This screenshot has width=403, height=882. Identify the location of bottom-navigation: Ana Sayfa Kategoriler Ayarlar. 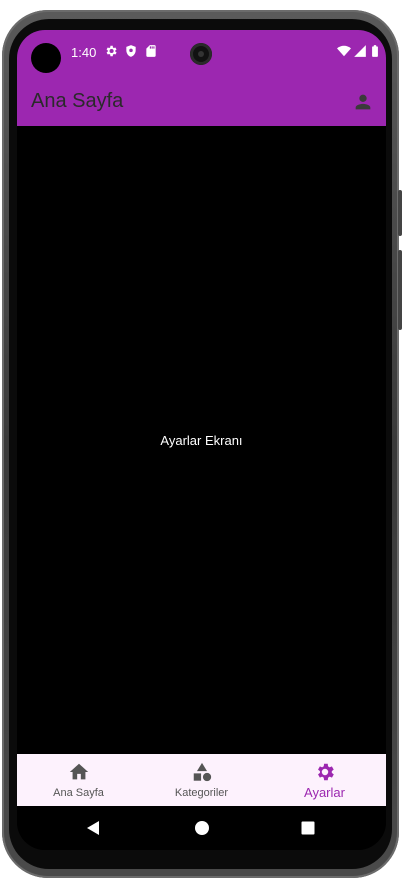
(201, 780).